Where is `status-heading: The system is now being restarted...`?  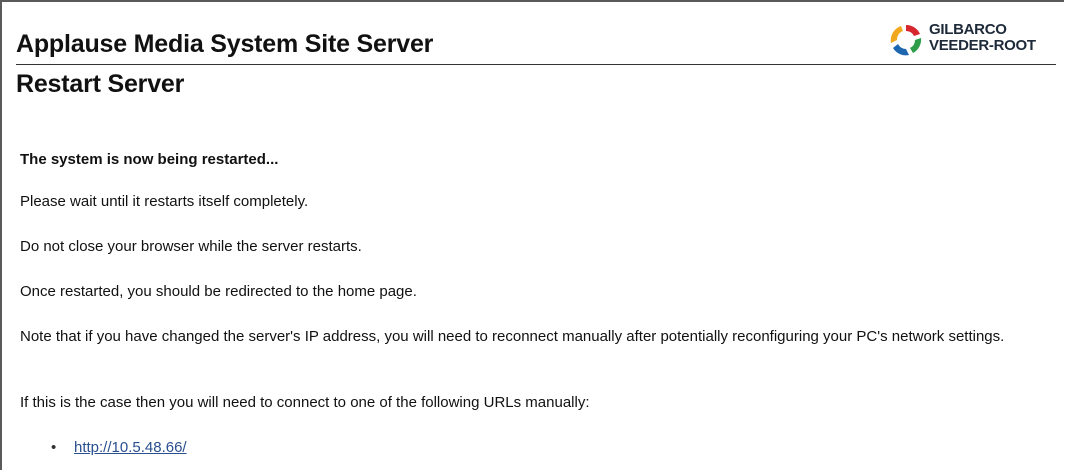
status-heading: The system is now being restarted... is located at coordinates (149, 159).